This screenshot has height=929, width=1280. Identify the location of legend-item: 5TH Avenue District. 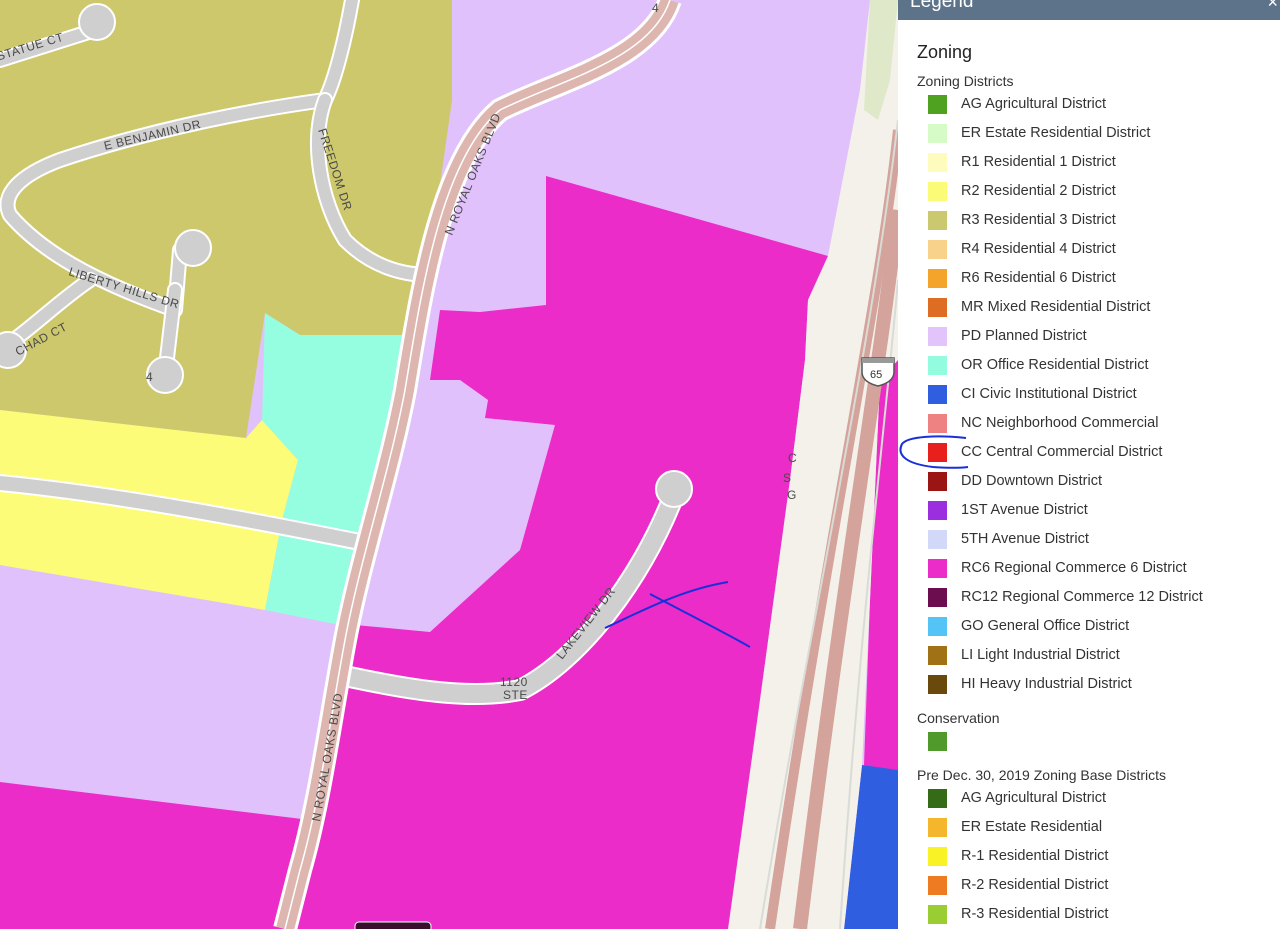
(1096, 544).